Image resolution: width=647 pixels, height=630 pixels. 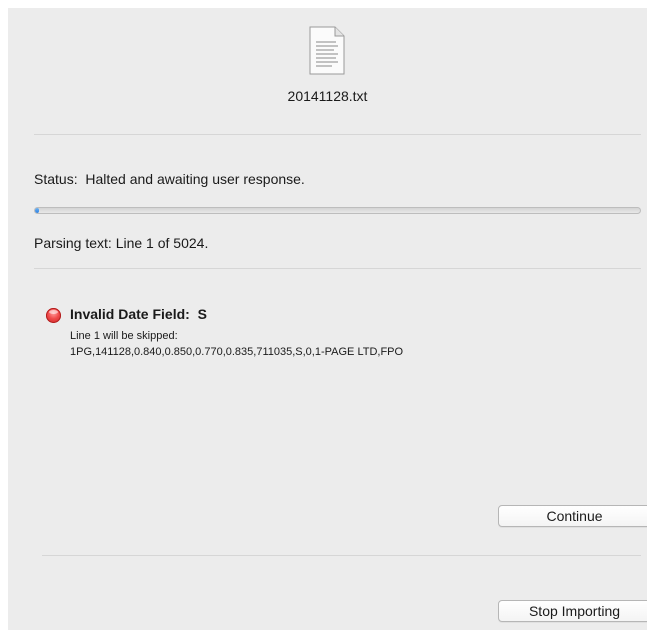 I want to click on text-document-icon, so click(x=327, y=50).